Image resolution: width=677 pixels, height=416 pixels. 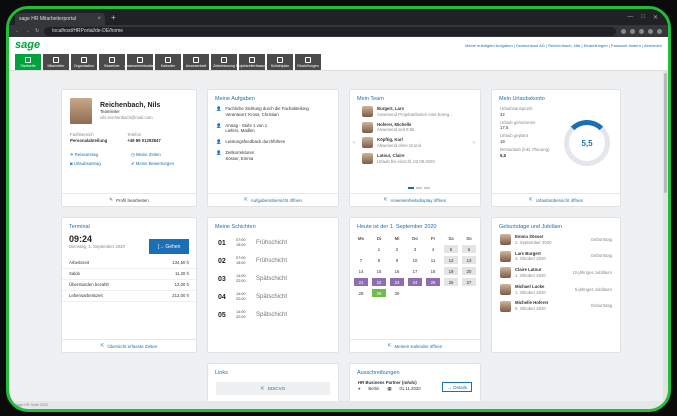 I want to click on calendar-day: 8, so click(x=379, y=260).